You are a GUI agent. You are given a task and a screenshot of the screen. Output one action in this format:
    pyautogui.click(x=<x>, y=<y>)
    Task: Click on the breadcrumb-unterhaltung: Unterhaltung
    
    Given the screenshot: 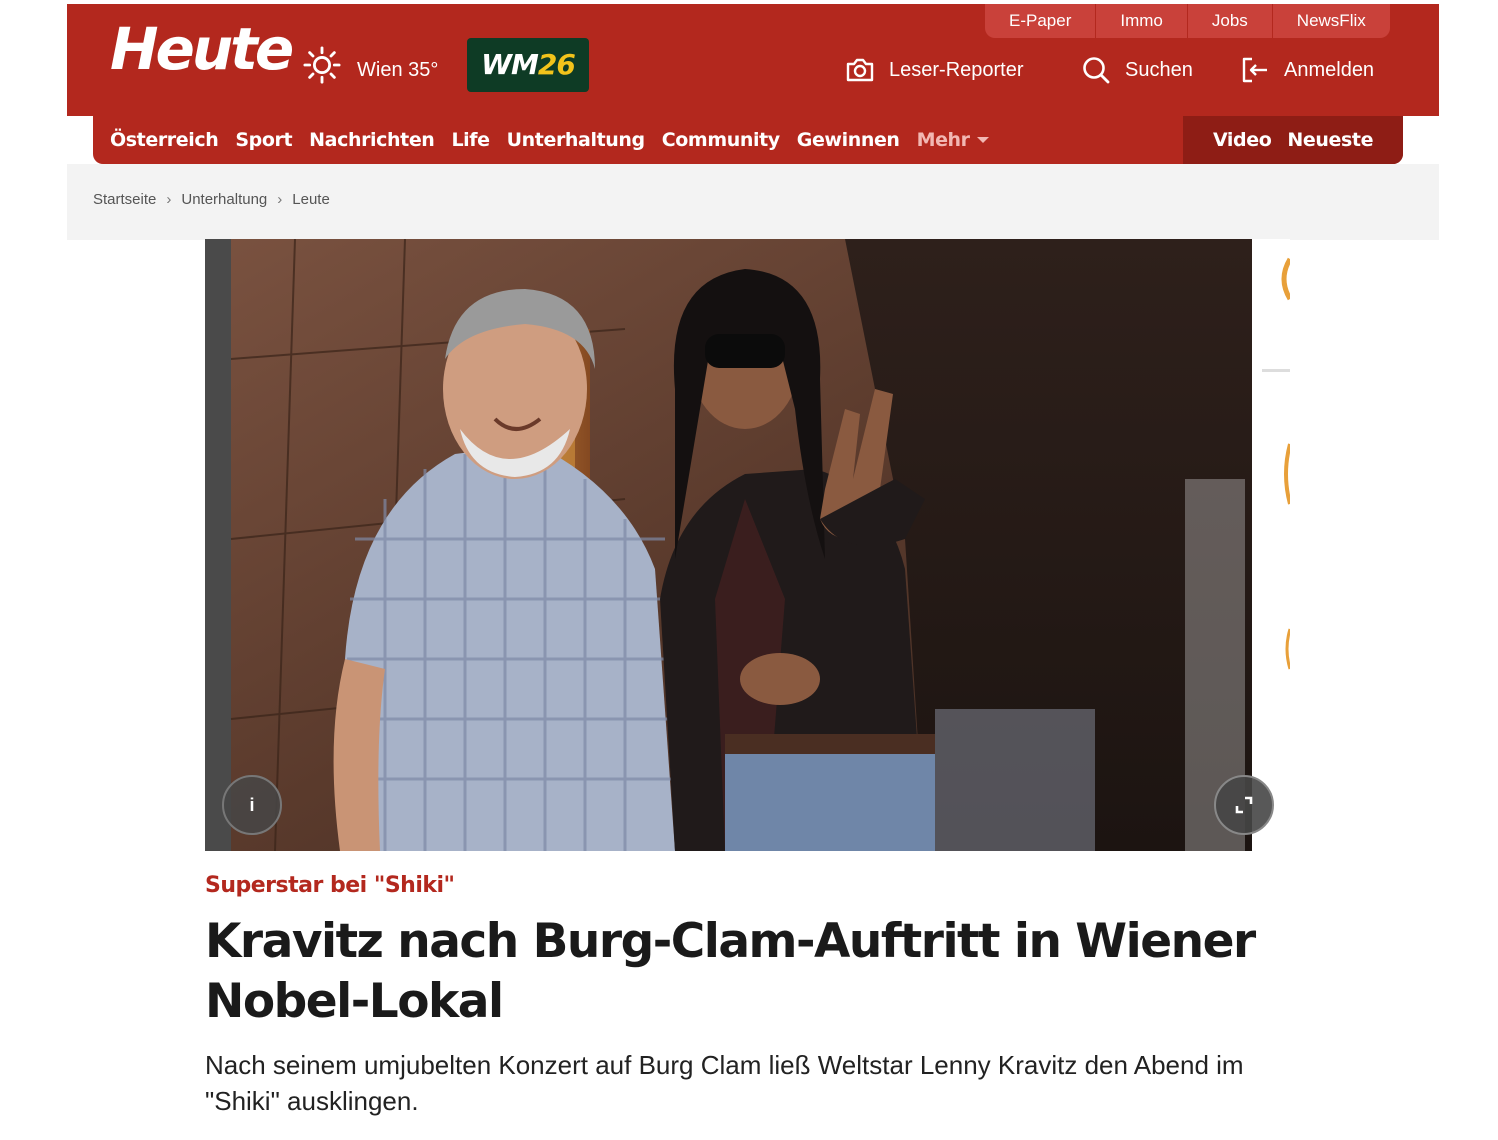 What is the action you would take?
    pyautogui.click(x=224, y=199)
    